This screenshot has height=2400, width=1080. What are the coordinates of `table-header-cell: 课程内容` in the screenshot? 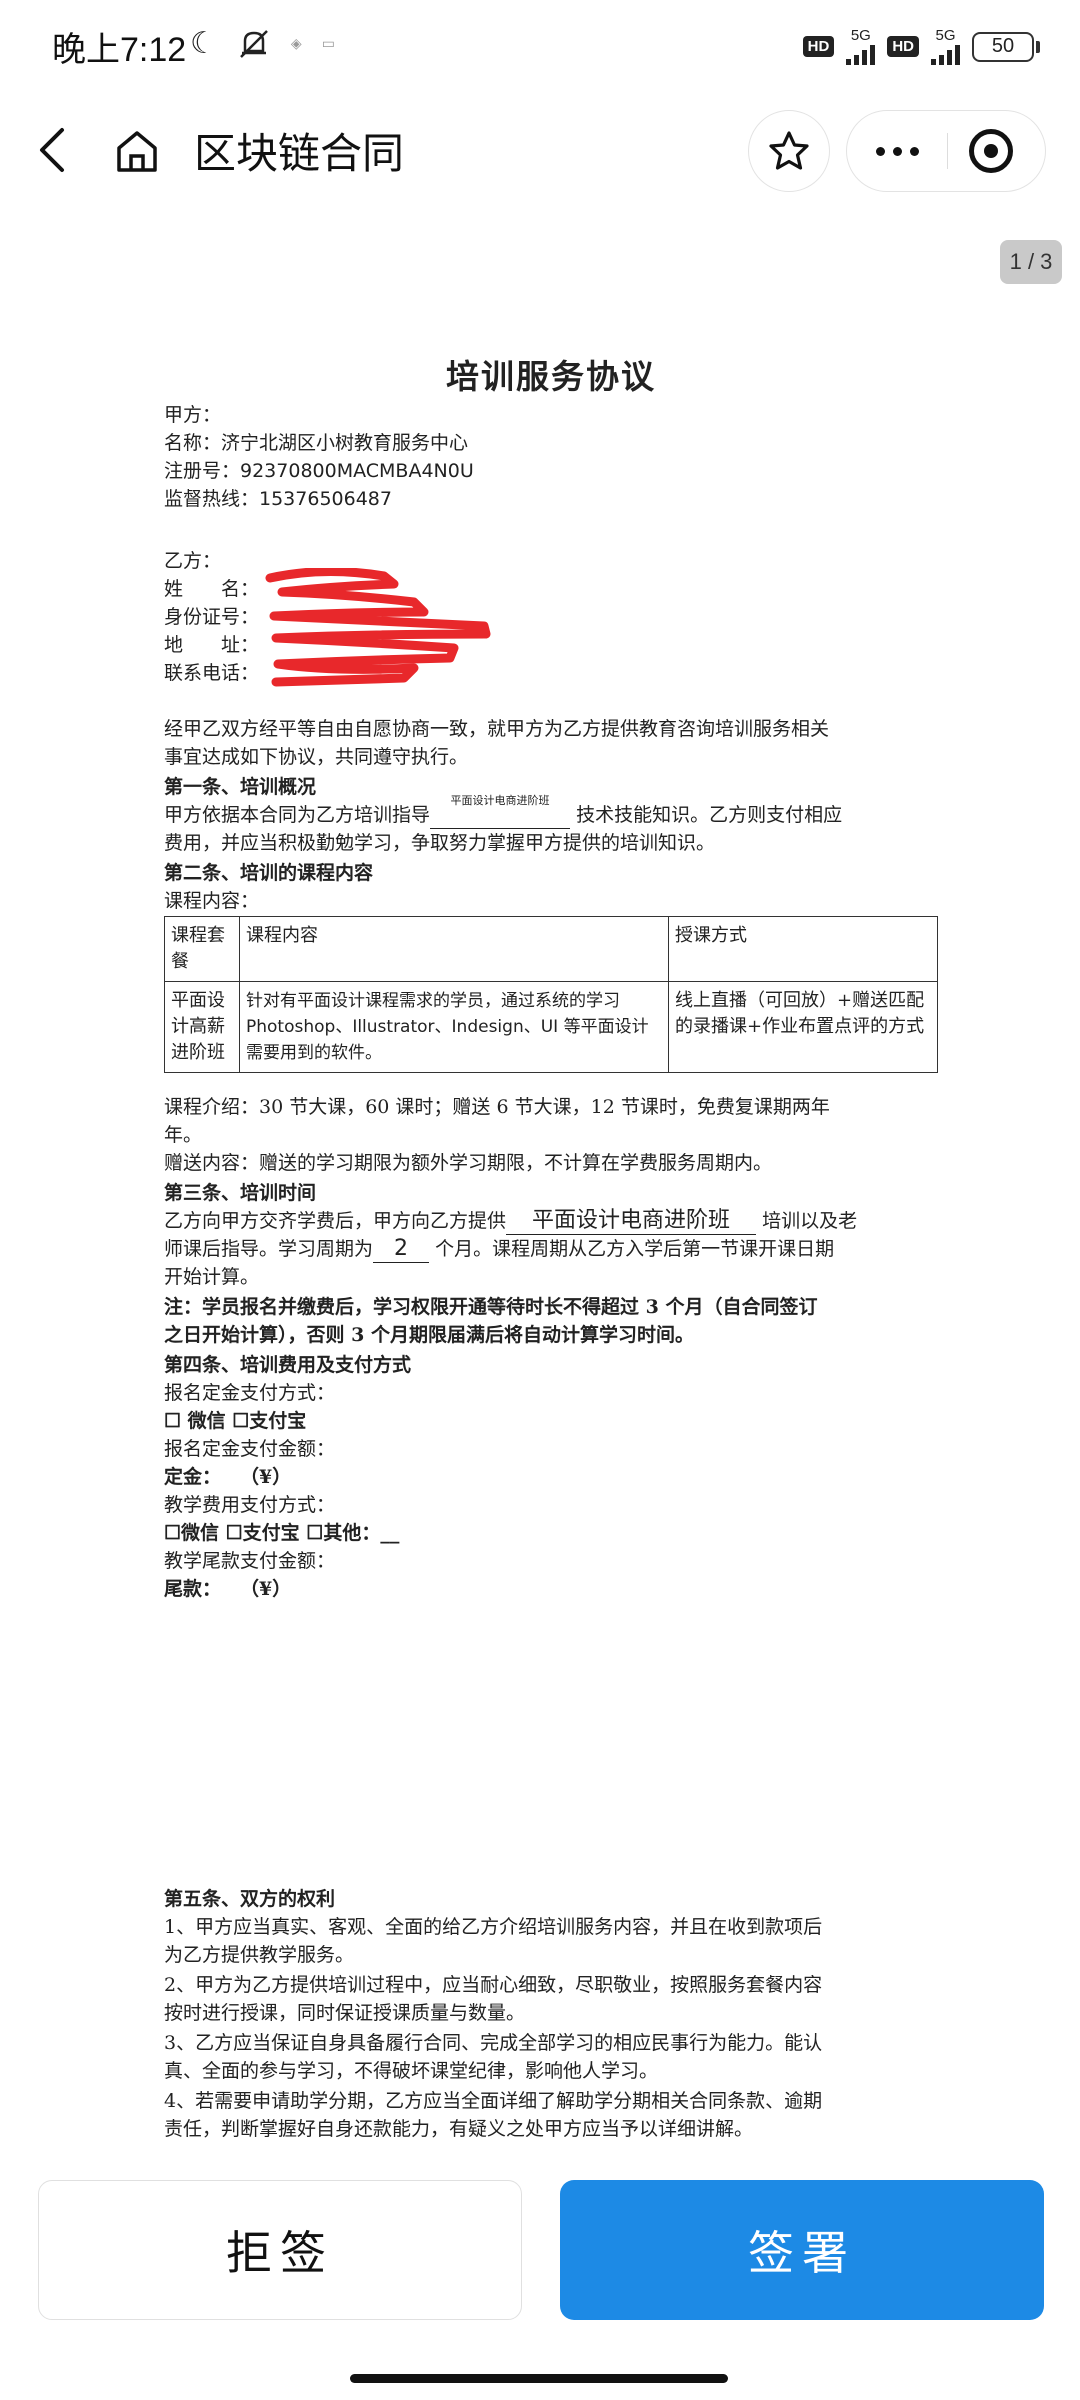 It's located at (454, 949).